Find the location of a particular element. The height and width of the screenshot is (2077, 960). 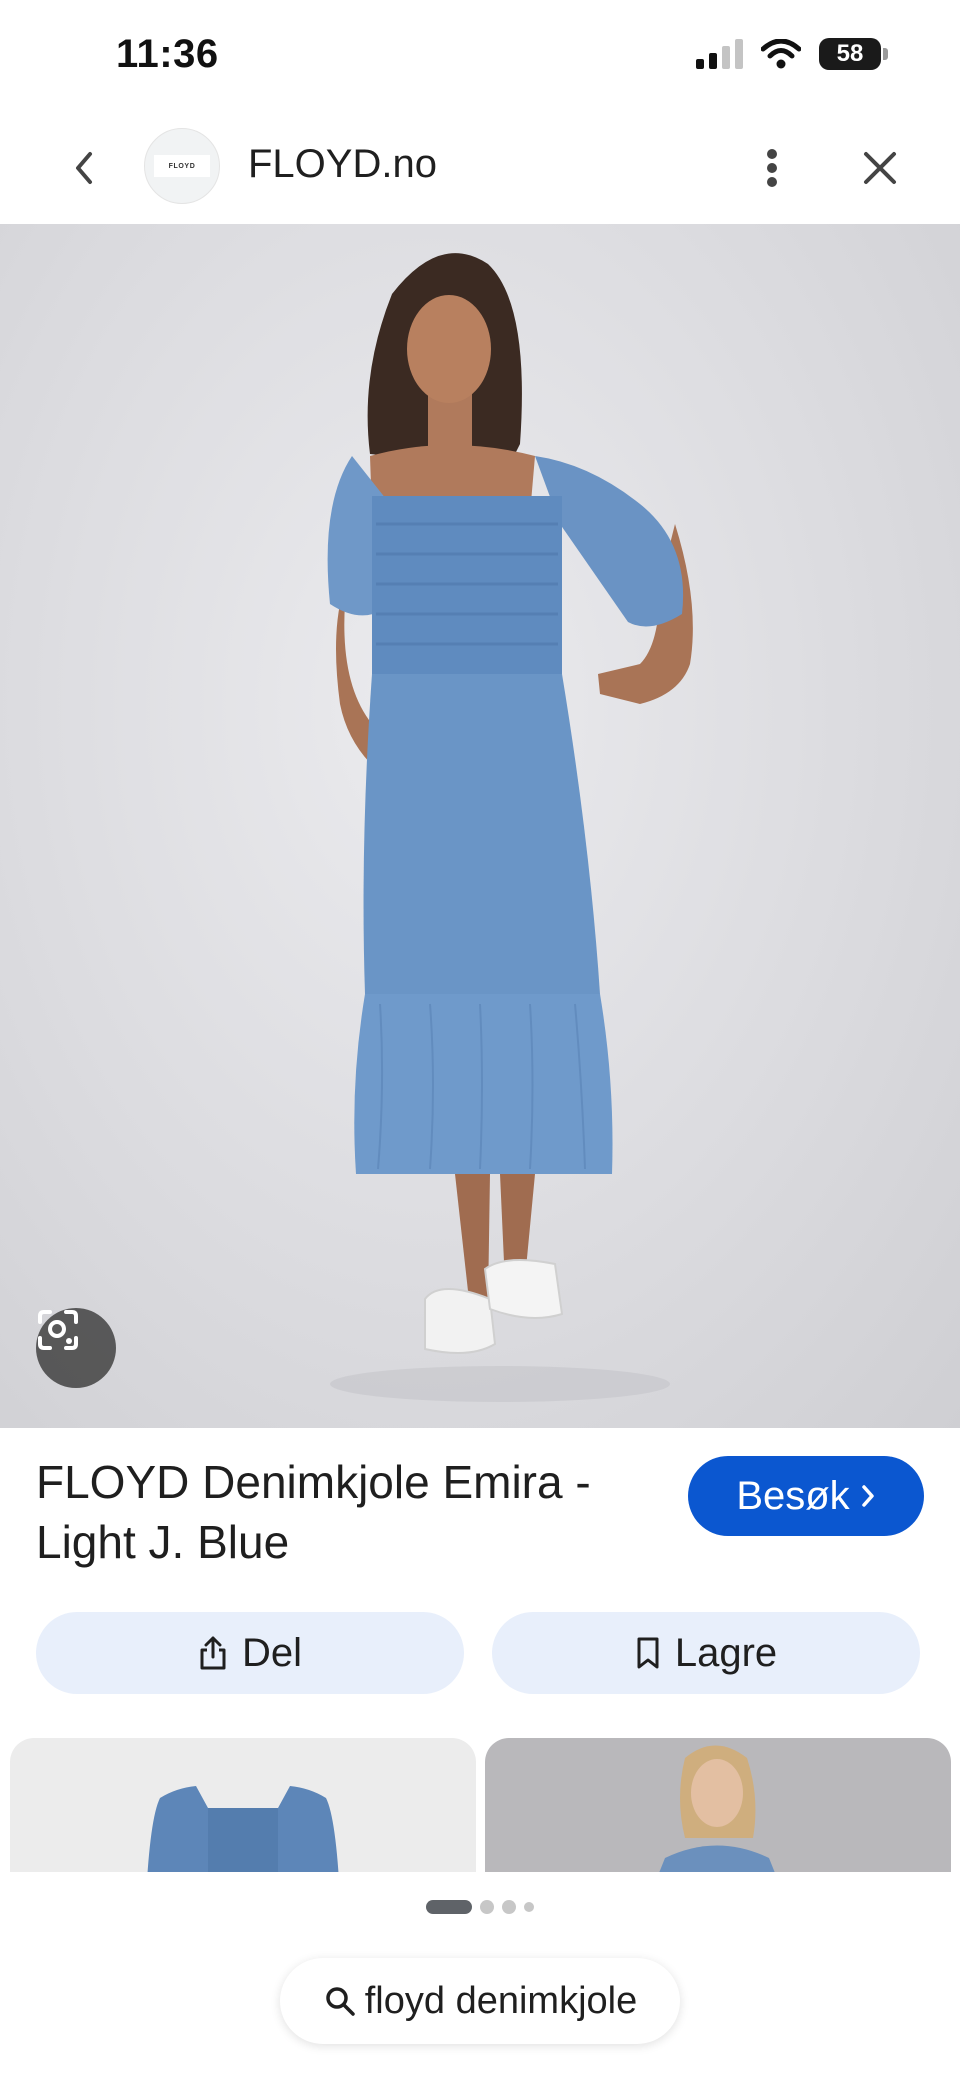

product-title: FLOYD Denimkjole Emira - Light J. Blue is located at coordinates (346, 1512).